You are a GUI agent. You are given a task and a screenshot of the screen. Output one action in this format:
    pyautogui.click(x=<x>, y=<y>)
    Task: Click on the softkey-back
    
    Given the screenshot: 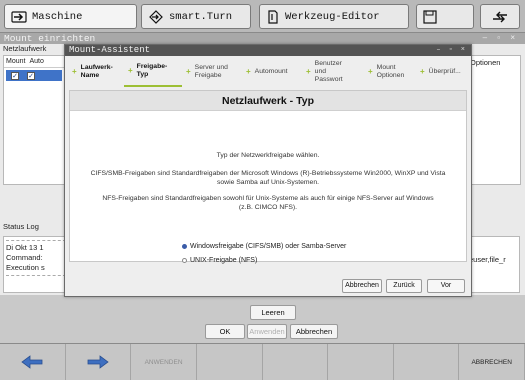 What is the action you would take?
    pyautogui.click(x=33, y=362)
    